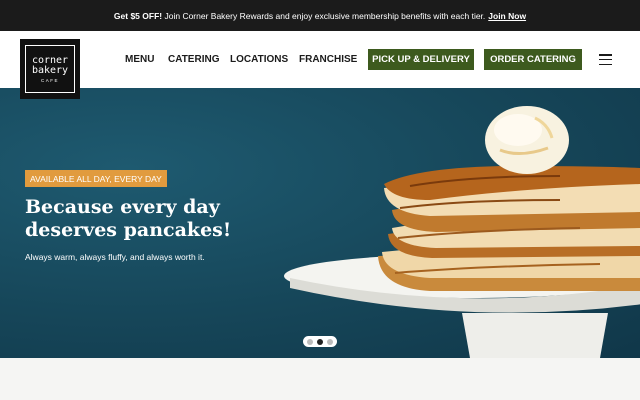 This screenshot has width=640, height=400. What do you see at coordinates (193, 59) in the screenshot?
I see `nav-catering: CATERING` at bounding box center [193, 59].